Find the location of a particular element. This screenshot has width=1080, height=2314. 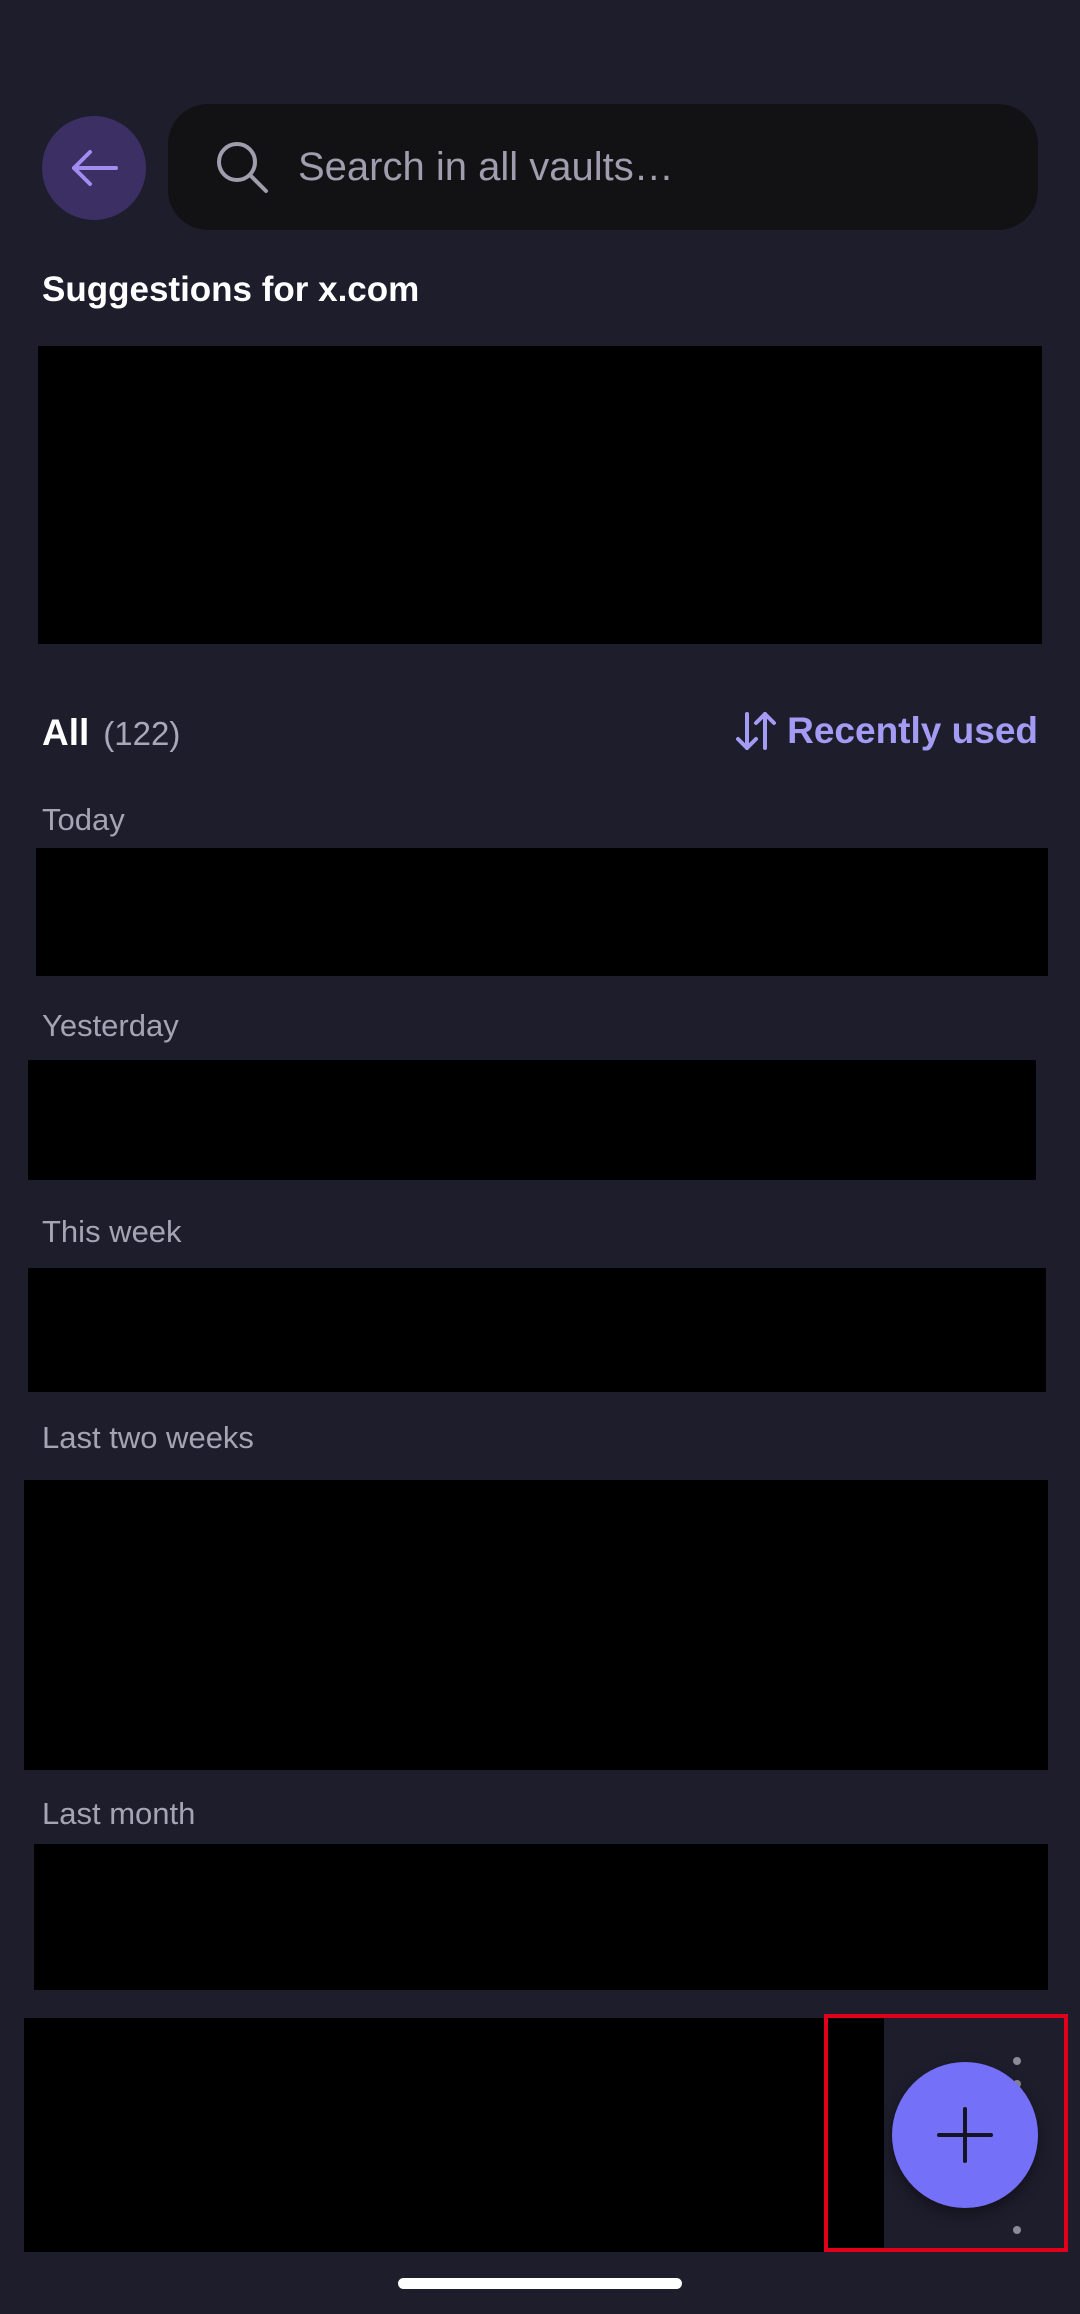

group-label-yesterday: Yesterday is located at coordinates (110, 1025).